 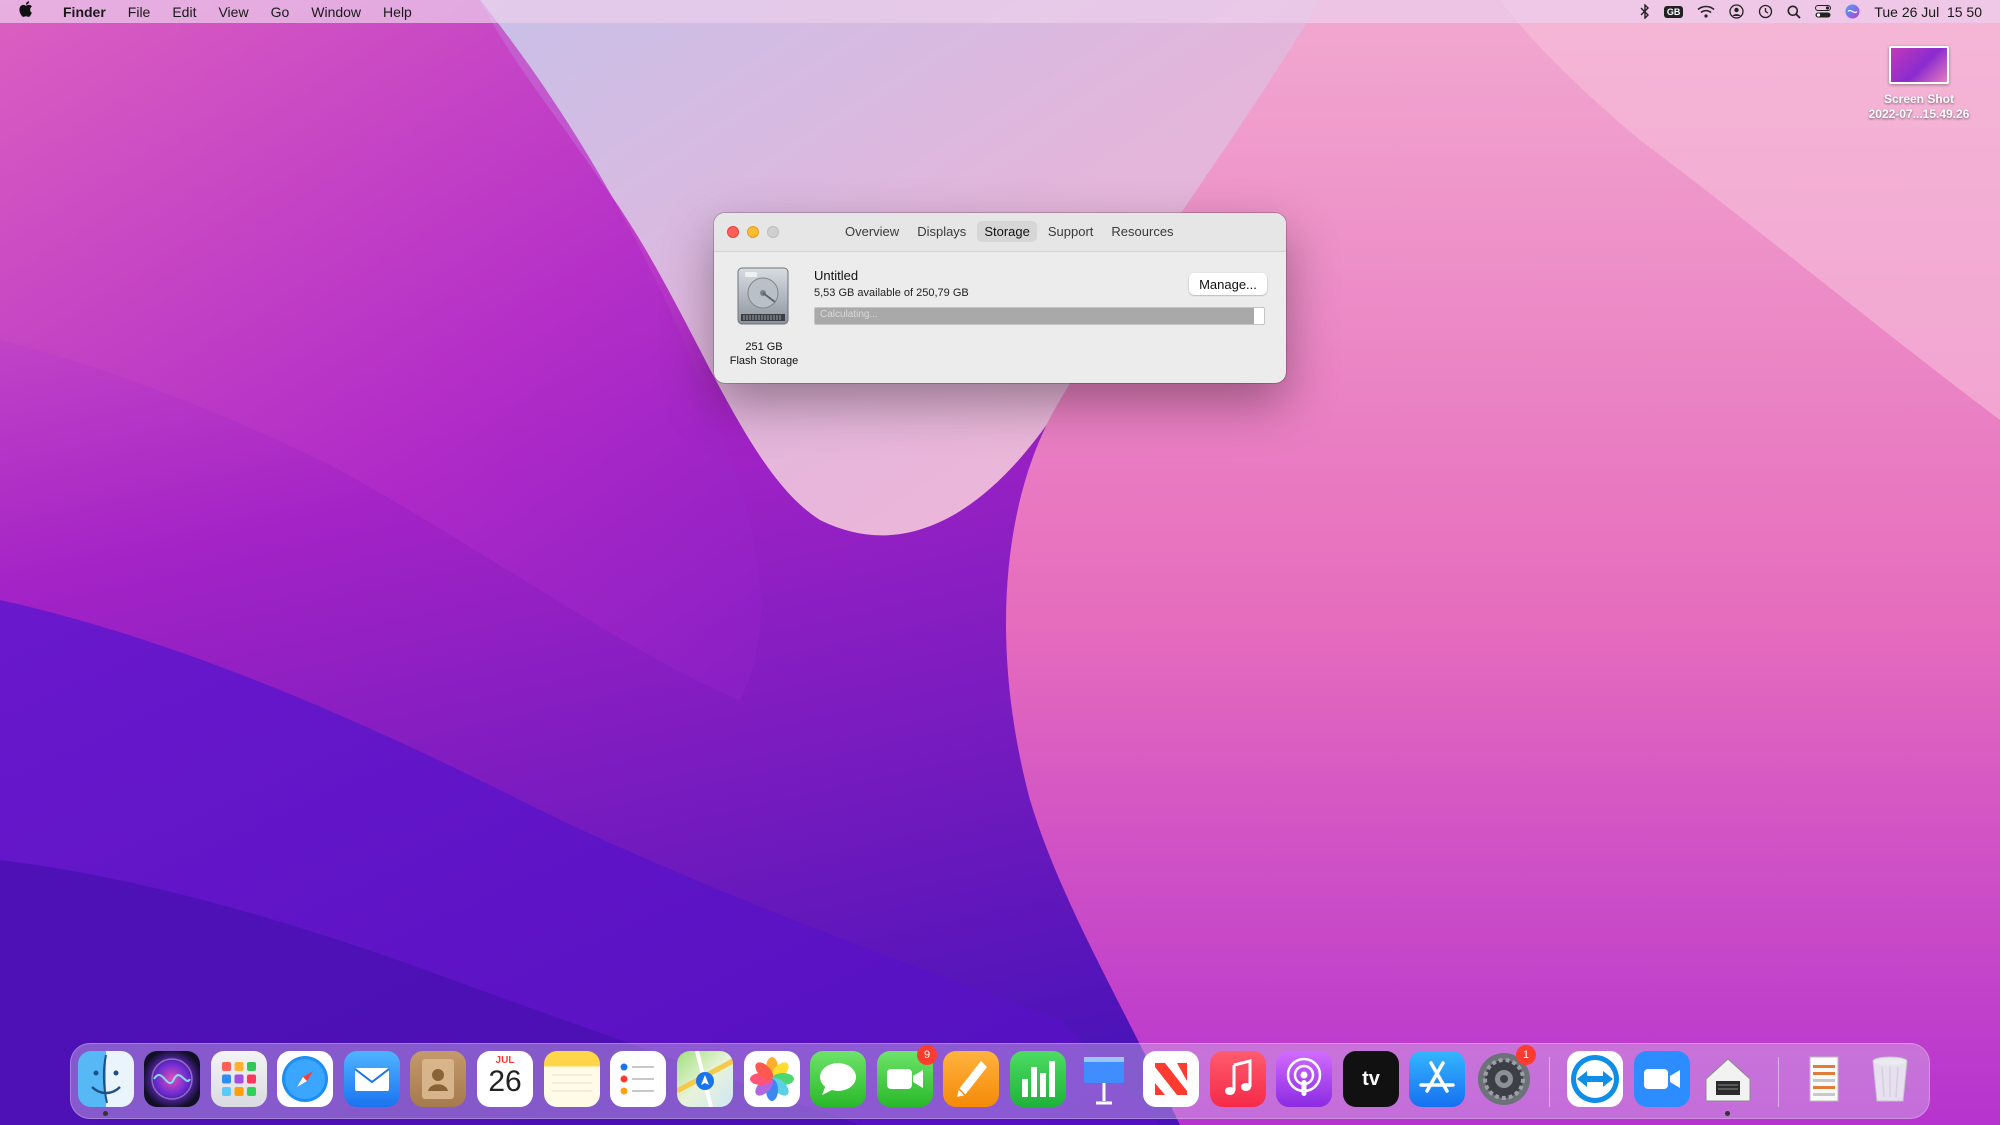 What do you see at coordinates (1728, 1079) in the screenshot?
I see `system-information-icon` at bounding box center [1728, 1079].